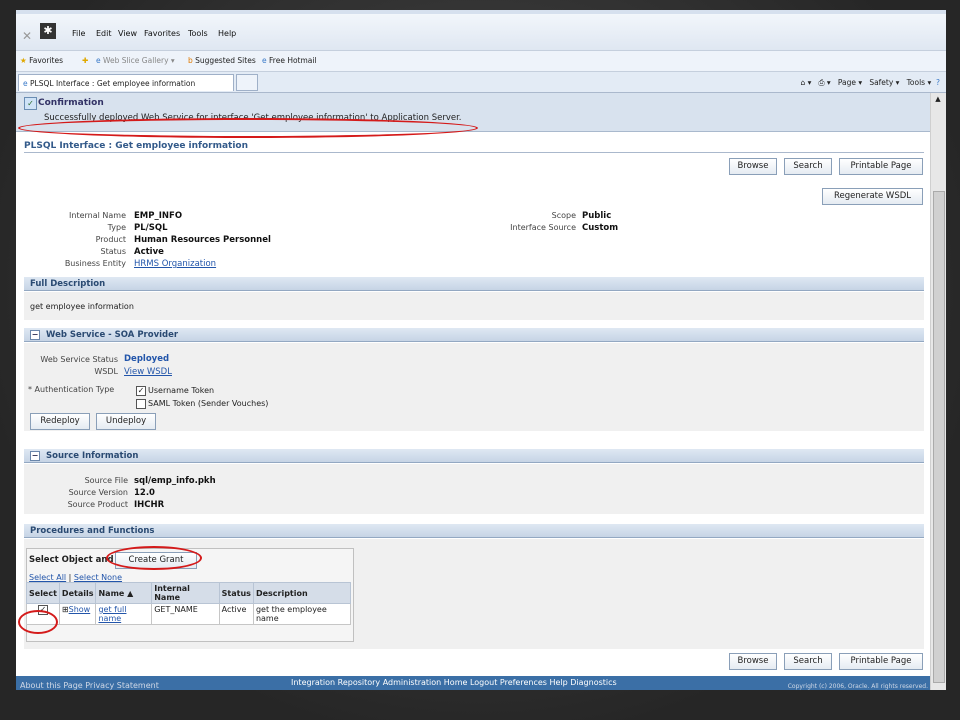  Describe the element at coordinates (753, 661) in the screenshot. I see `browse-button-bottom: Browse` at that location.